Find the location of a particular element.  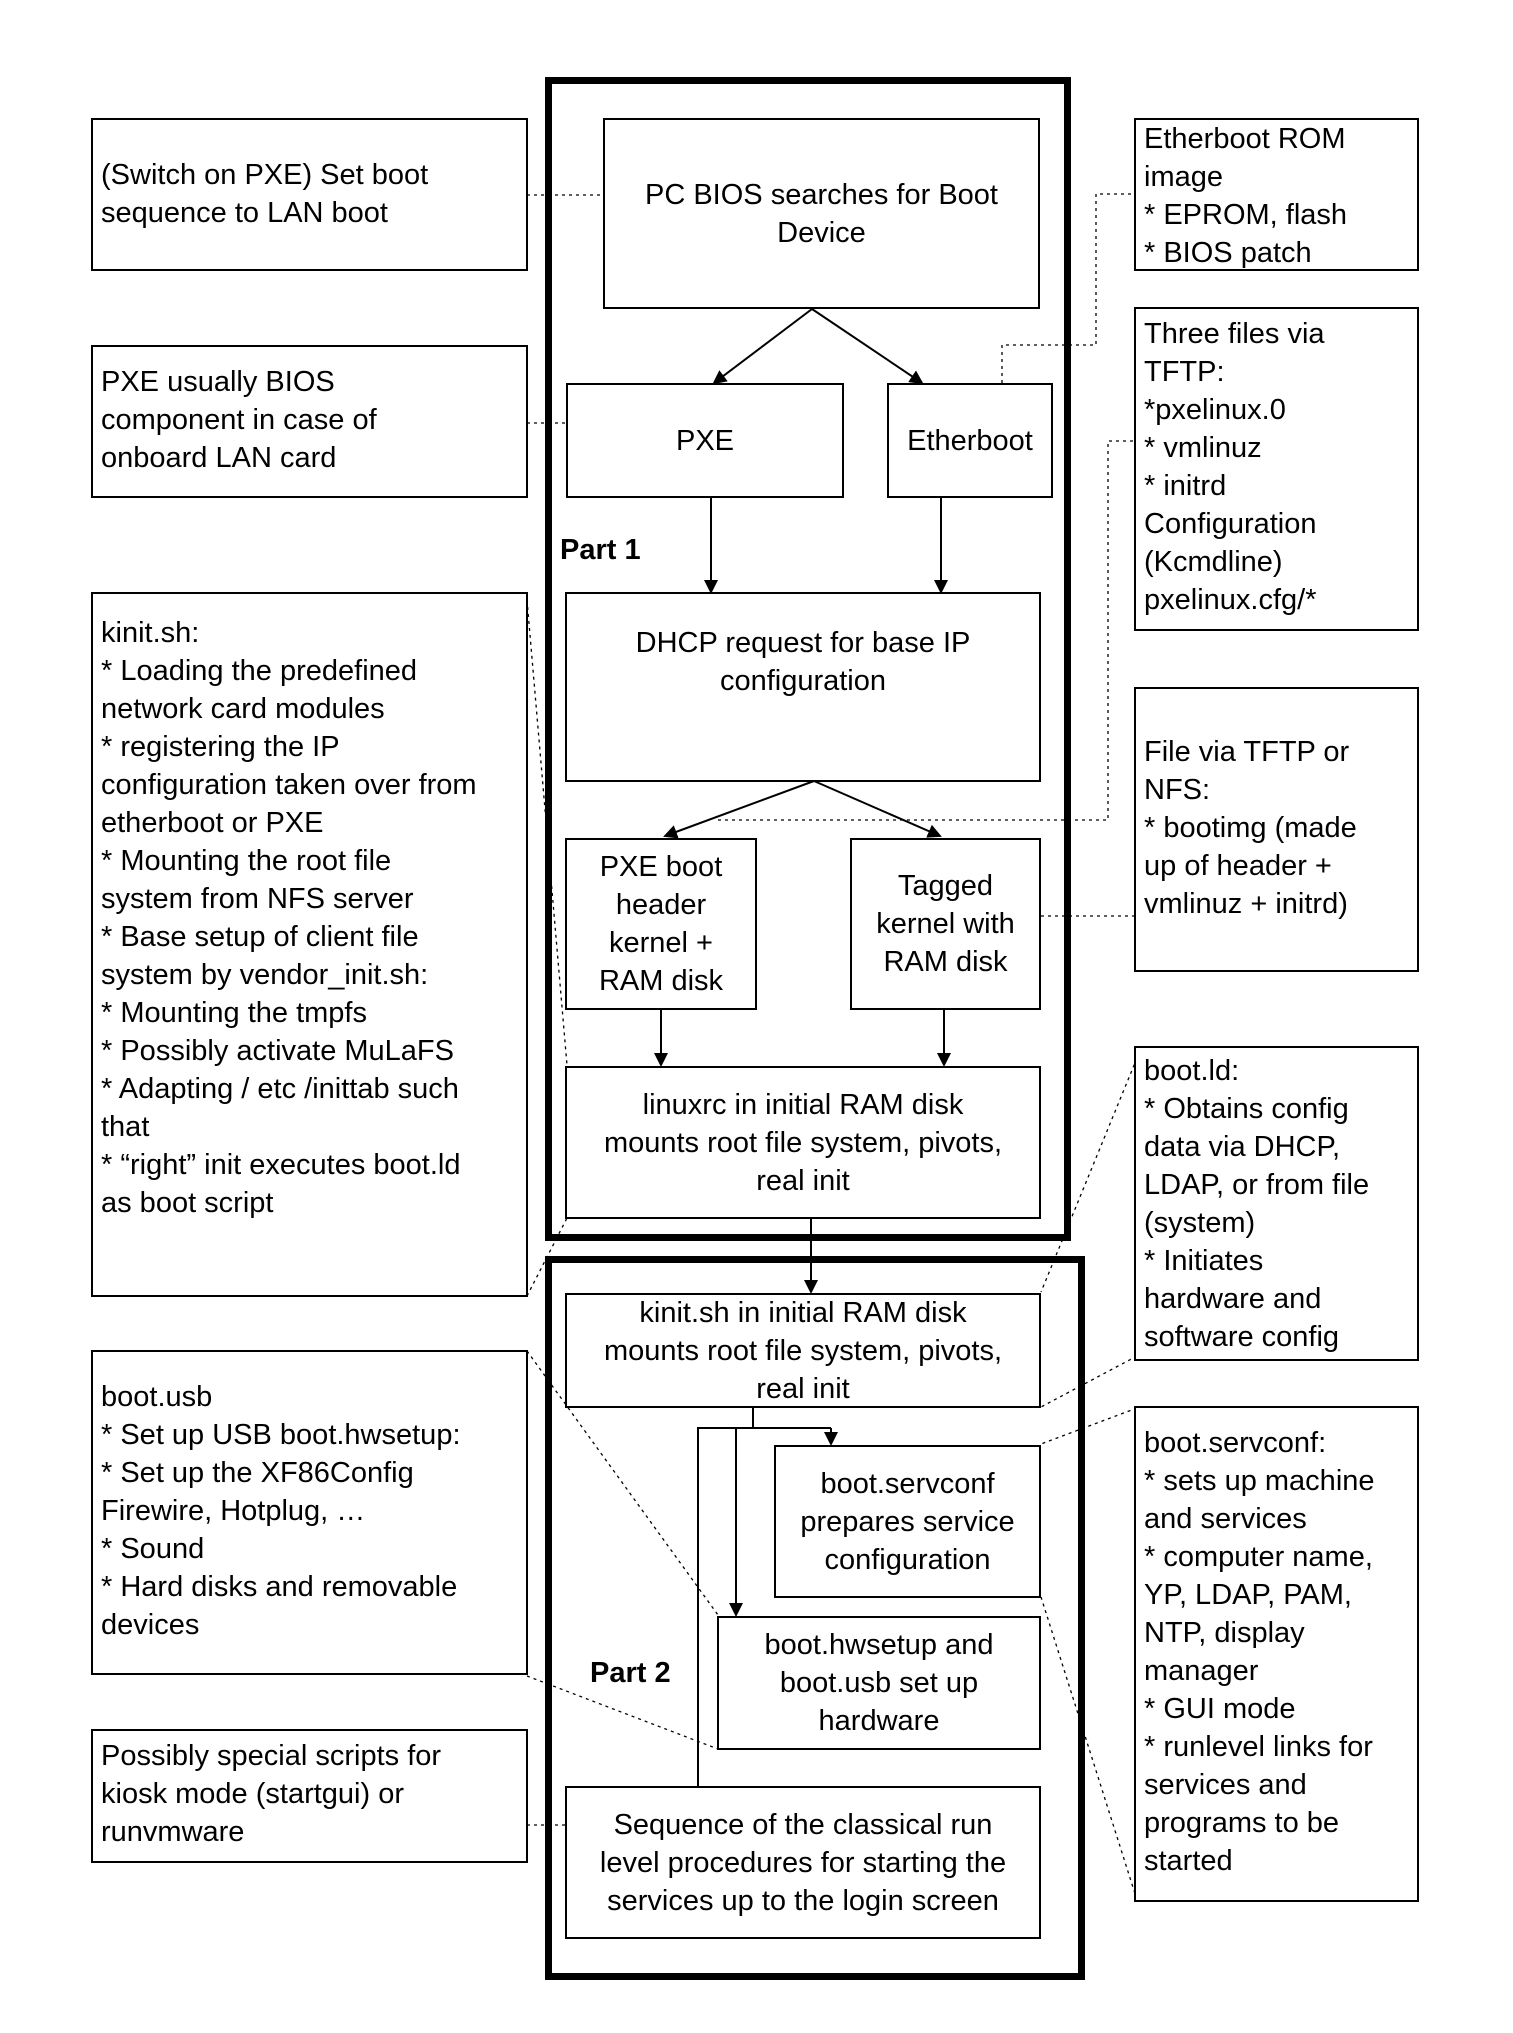

part2-label: Part 2 is located at coordinates (630, 1673).